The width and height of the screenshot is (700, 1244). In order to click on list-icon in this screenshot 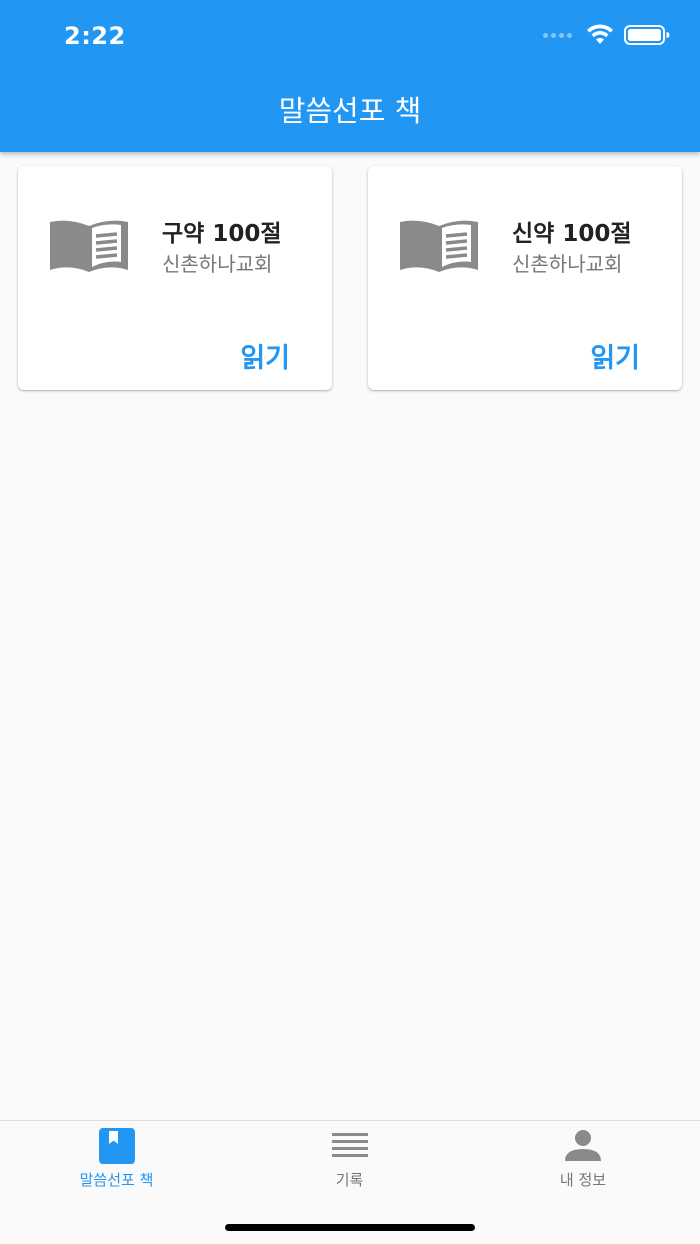, I will do `click(349, 1145)`.